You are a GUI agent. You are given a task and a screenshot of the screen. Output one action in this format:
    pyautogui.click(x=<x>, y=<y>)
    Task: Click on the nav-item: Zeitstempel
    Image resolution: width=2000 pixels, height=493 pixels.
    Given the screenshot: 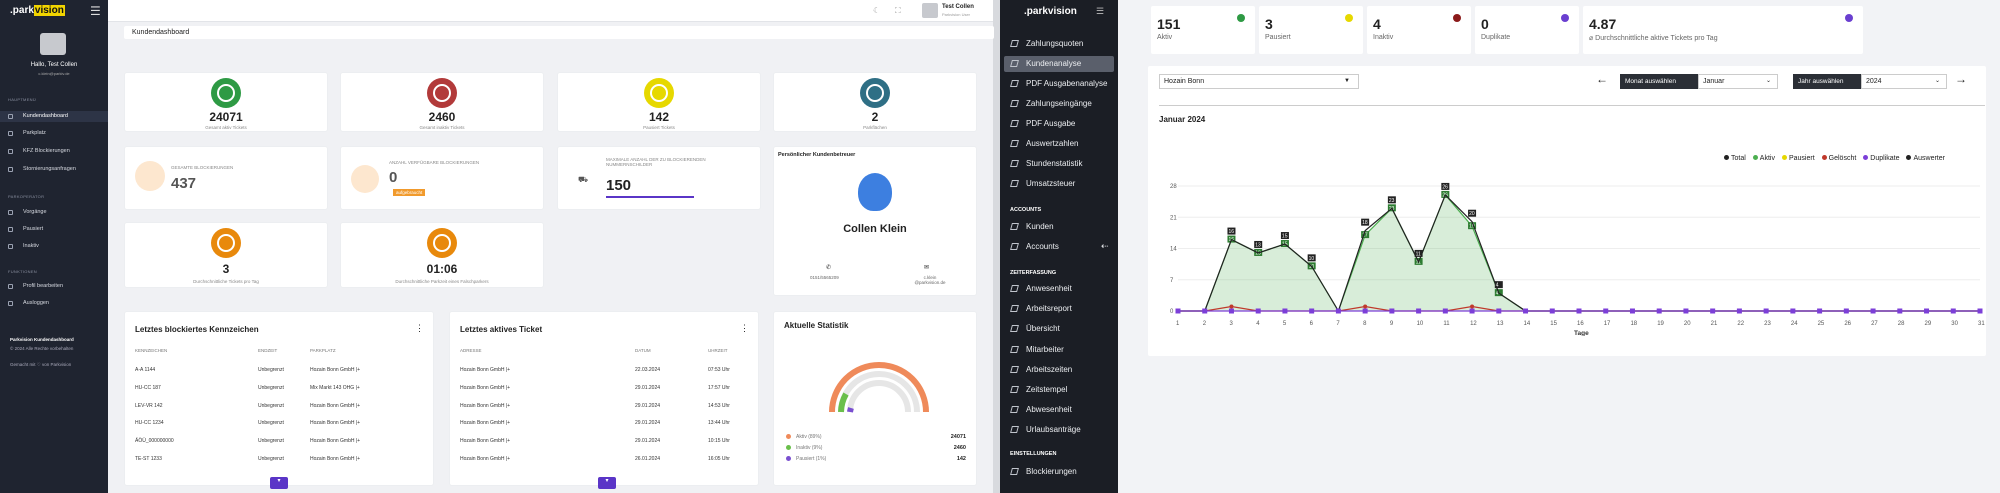 What is the action you would take?
    pyautogui.click(x=1059, y=390)
    